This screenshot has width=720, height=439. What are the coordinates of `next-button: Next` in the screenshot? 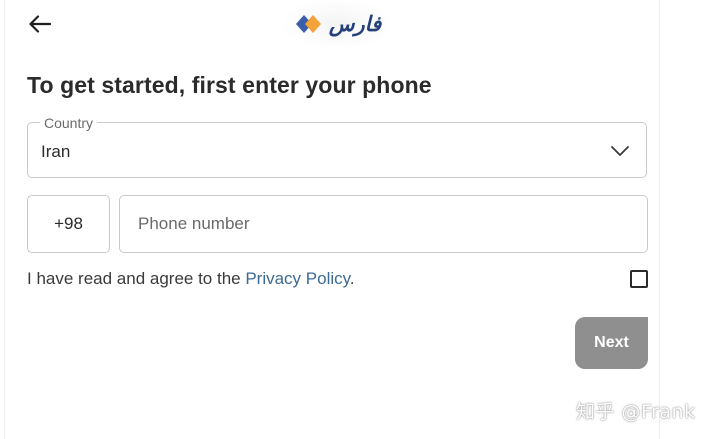 It's located at (611, 343).